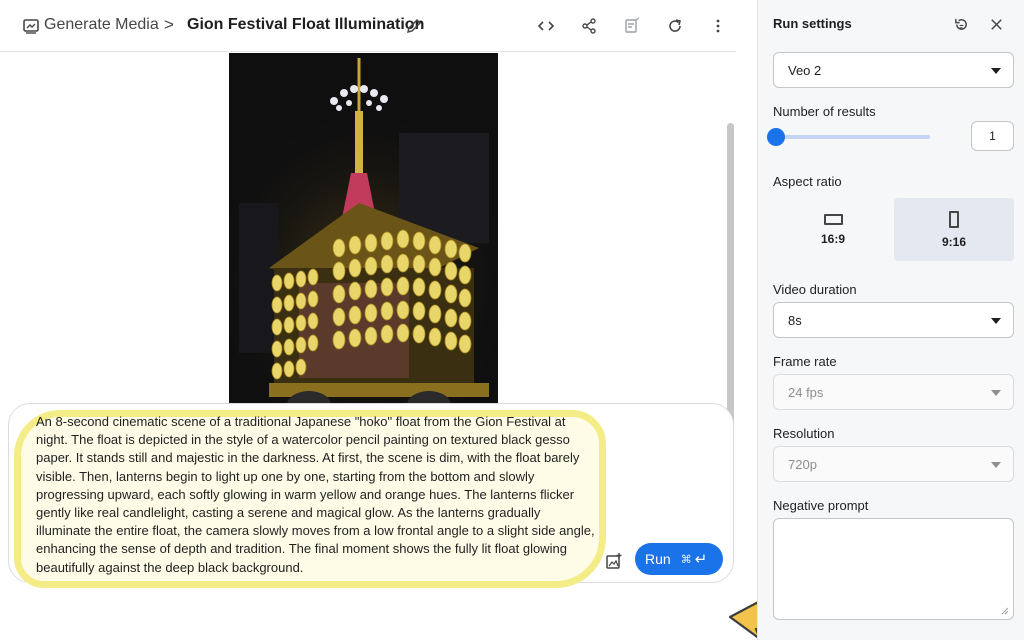 The image size is (1024, 640). What do you see at coordinates (824, 111) in the screenshot?
I see `results-label: Number of results` at bounding box center [824, 111].